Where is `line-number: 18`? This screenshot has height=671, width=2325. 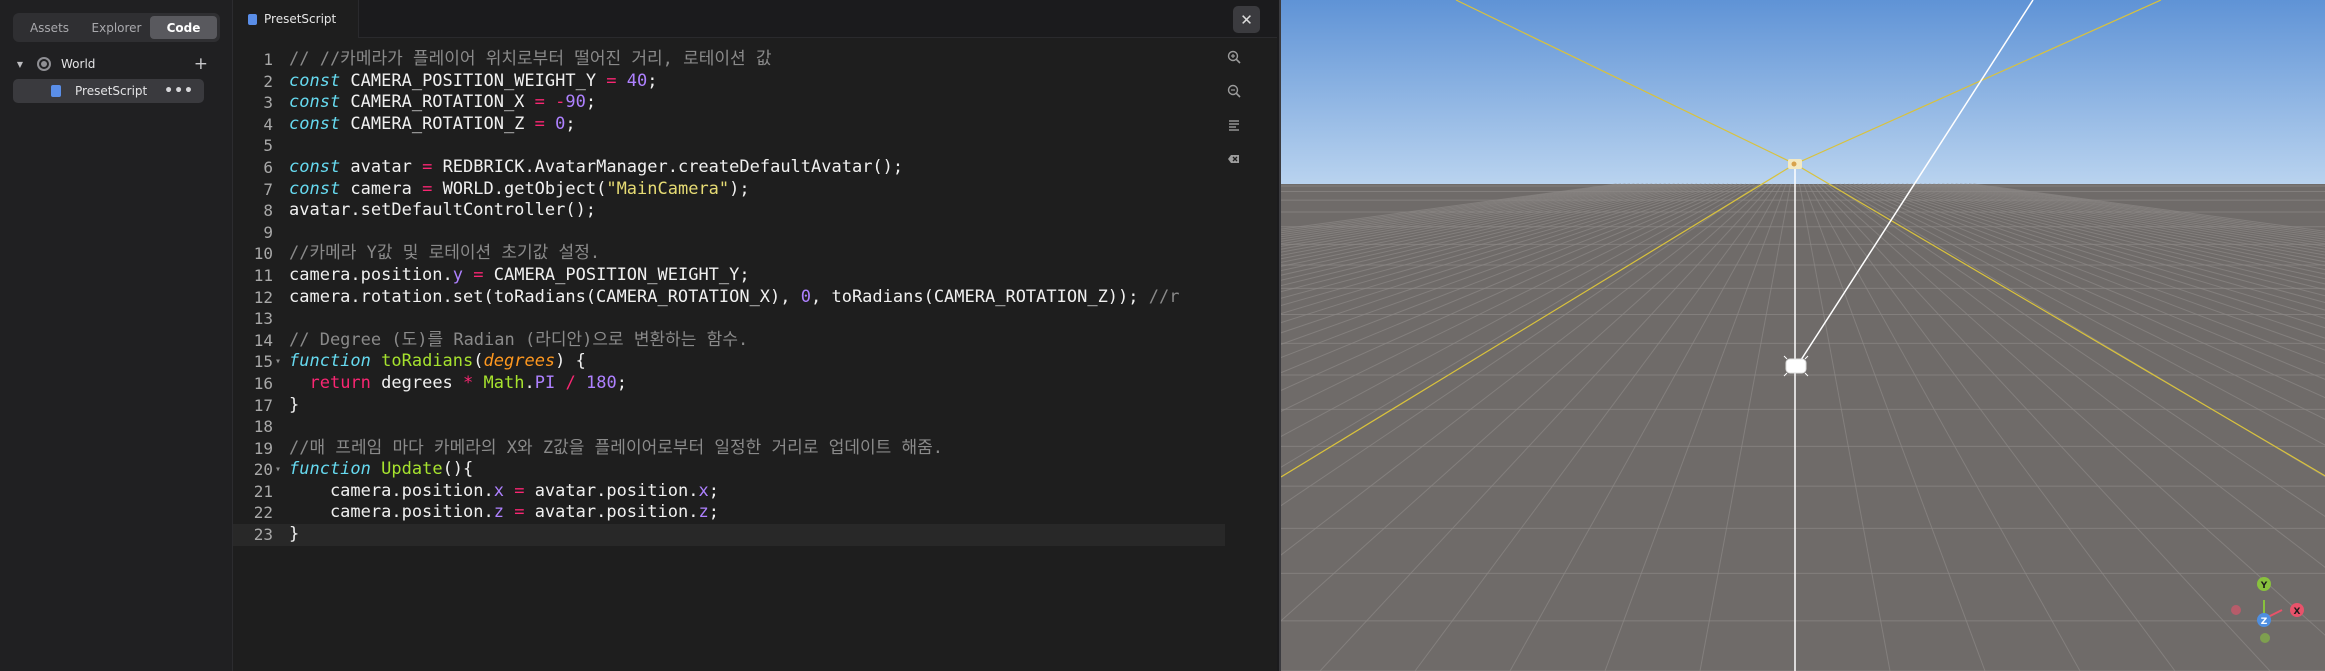
line-number: 18 is located at coordinates (263, 427).